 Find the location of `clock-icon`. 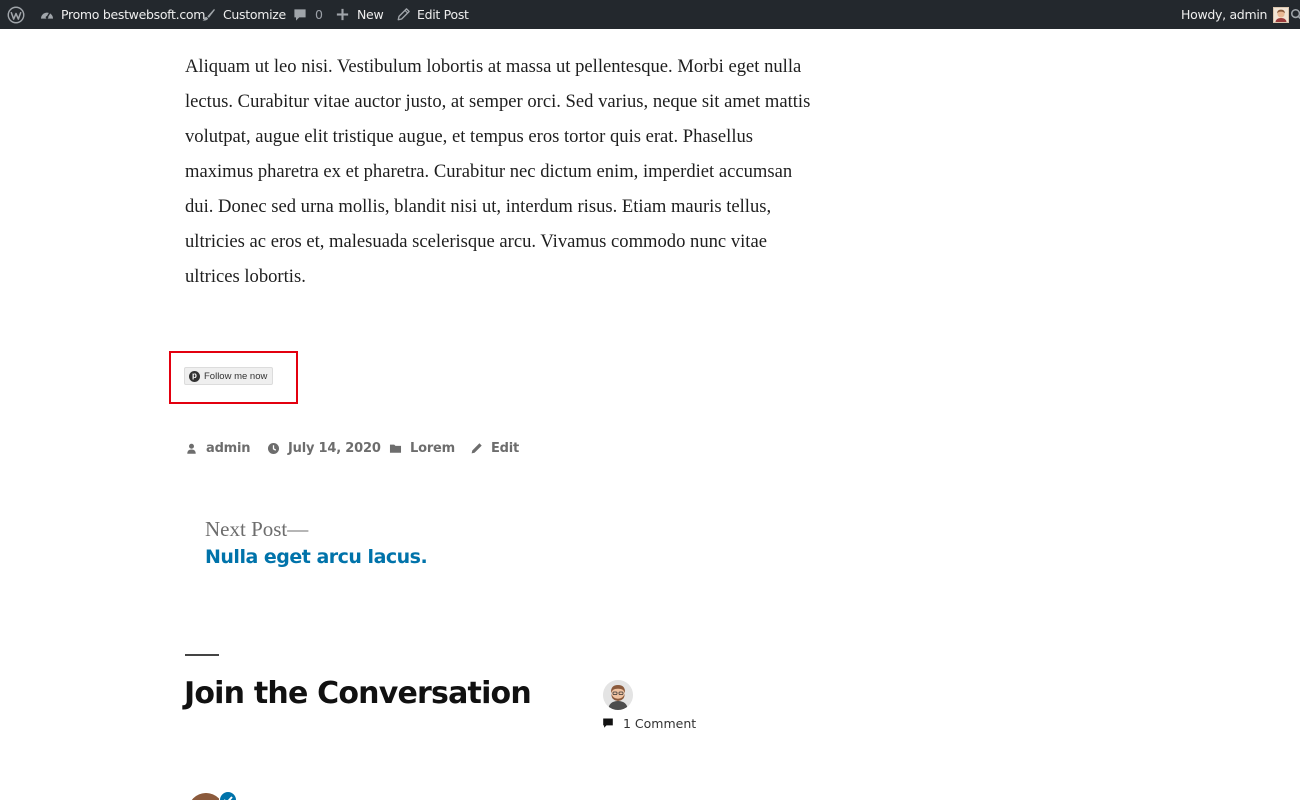

clock-icon is located at coordinates (277, 448).